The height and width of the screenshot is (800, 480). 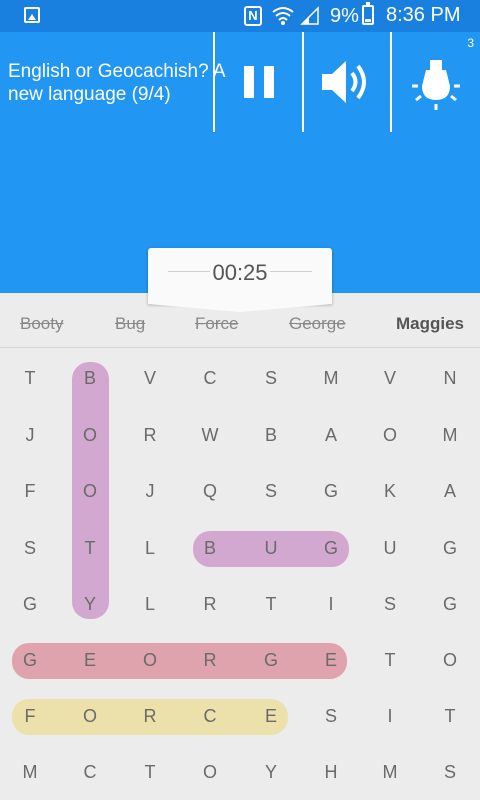 What do you see at coordinates (436, 85) in the screenshot?
I see `lightbulb-icon` at bounding box center [436, 85].